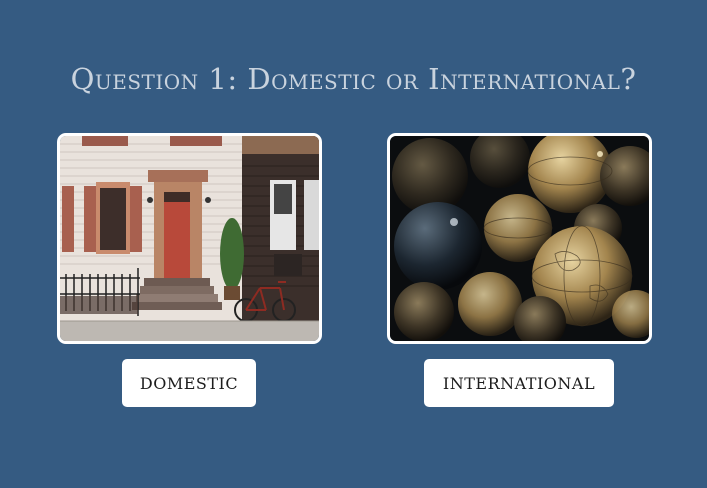 The height and width of the screenshot is (488, 707). What do you see at coordinates (189, 383) in the screenshot?
I see `domestic-button: DOMESTIC` at bounding box center [189, 383].